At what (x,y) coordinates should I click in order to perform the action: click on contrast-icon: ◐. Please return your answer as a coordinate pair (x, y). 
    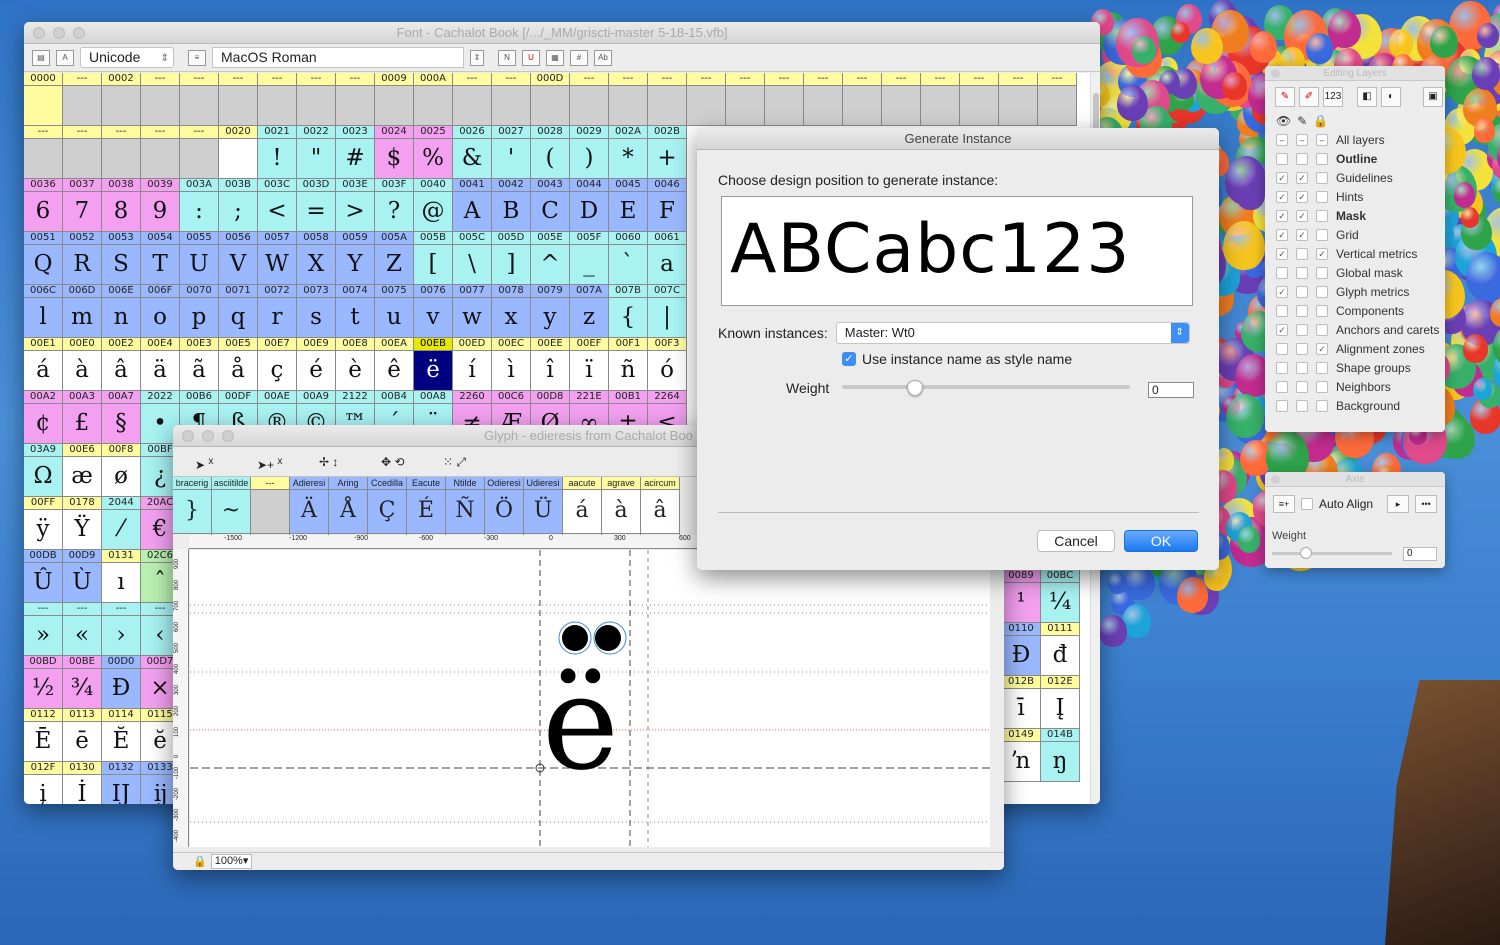
    Looking at the image, I should click on (1391, 97).